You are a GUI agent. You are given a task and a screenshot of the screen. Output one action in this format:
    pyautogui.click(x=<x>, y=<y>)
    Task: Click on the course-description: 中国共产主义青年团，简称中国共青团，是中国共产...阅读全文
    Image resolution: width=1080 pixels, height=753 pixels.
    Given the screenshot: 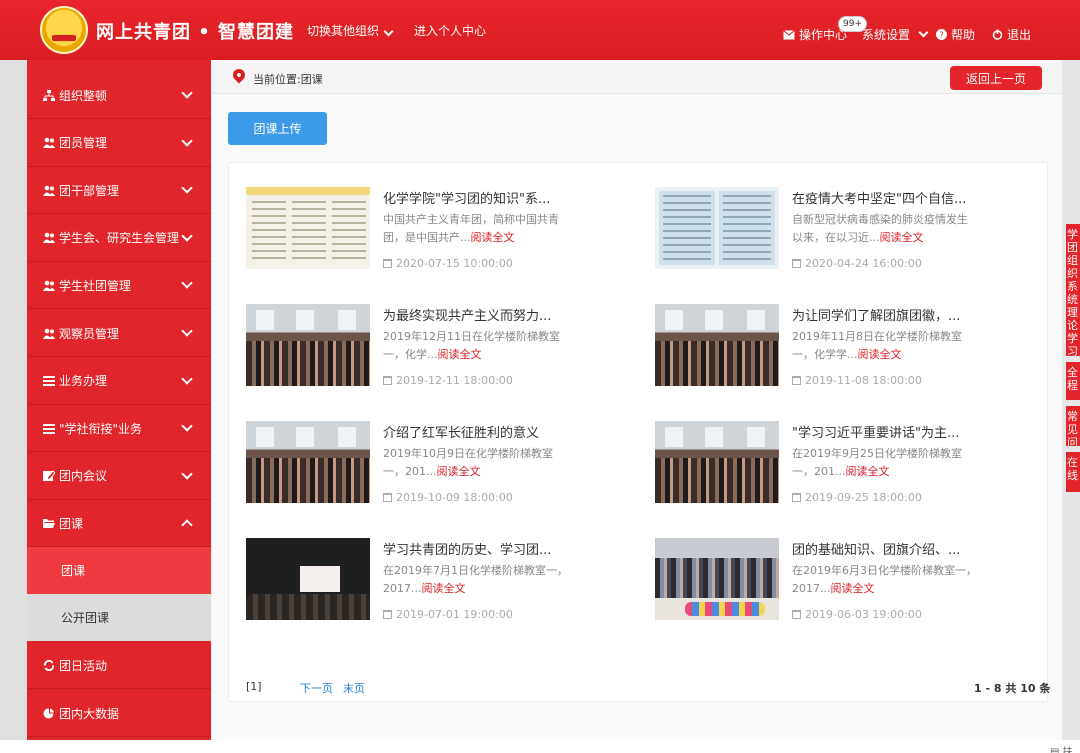 What is the action you would take?
    pyautogui.click(x=475, y=229)
    